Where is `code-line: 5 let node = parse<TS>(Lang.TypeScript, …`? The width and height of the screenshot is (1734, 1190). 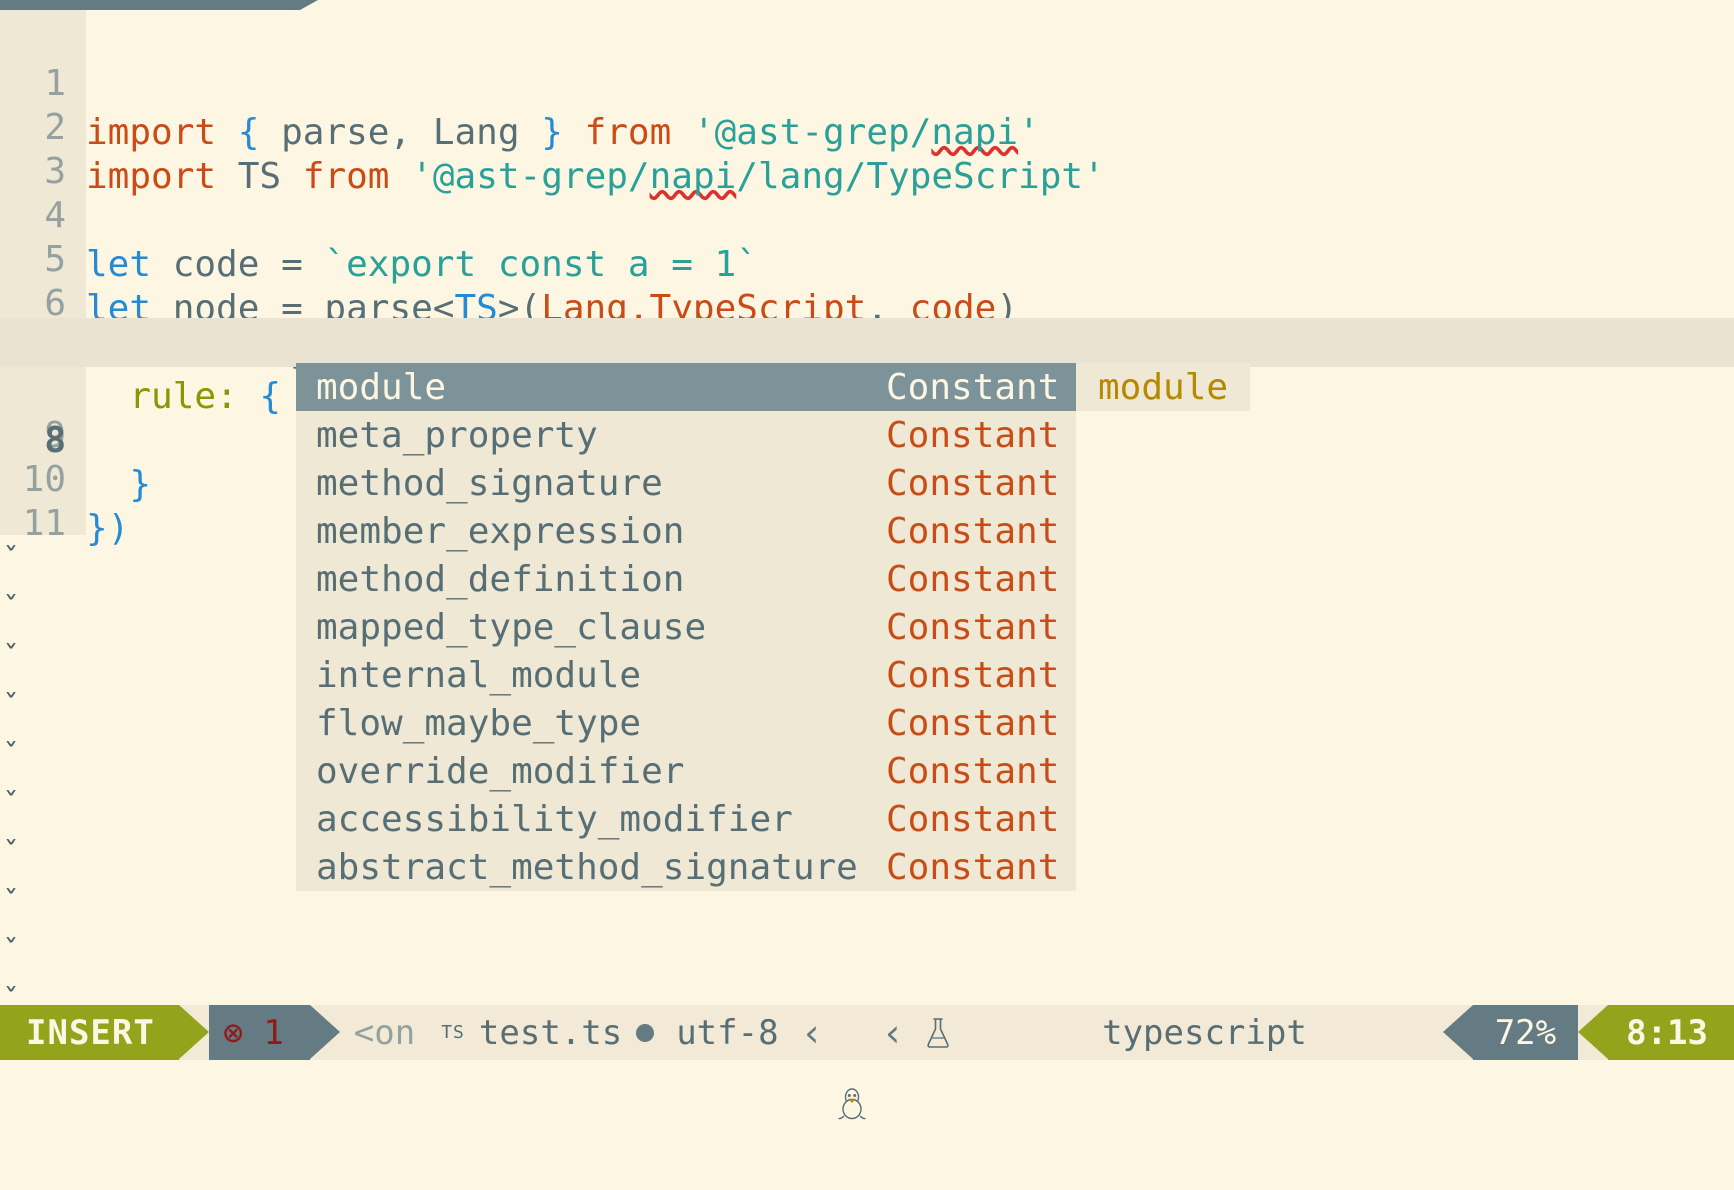 code-line: 5 let node = parse<TS>(Lang.TypeScript, … is located at coordinates (509, 257).